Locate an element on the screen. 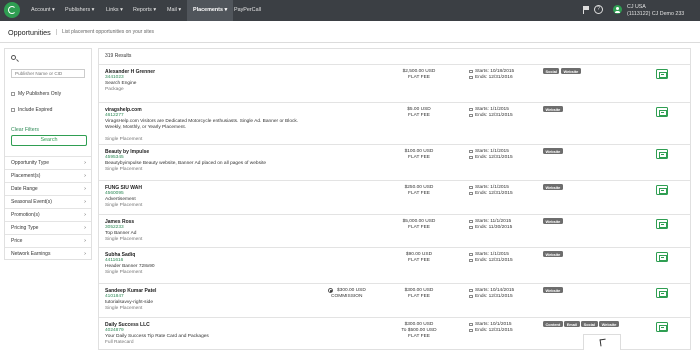  nav-account: Account ▾ is located at coordinates (43, 10).